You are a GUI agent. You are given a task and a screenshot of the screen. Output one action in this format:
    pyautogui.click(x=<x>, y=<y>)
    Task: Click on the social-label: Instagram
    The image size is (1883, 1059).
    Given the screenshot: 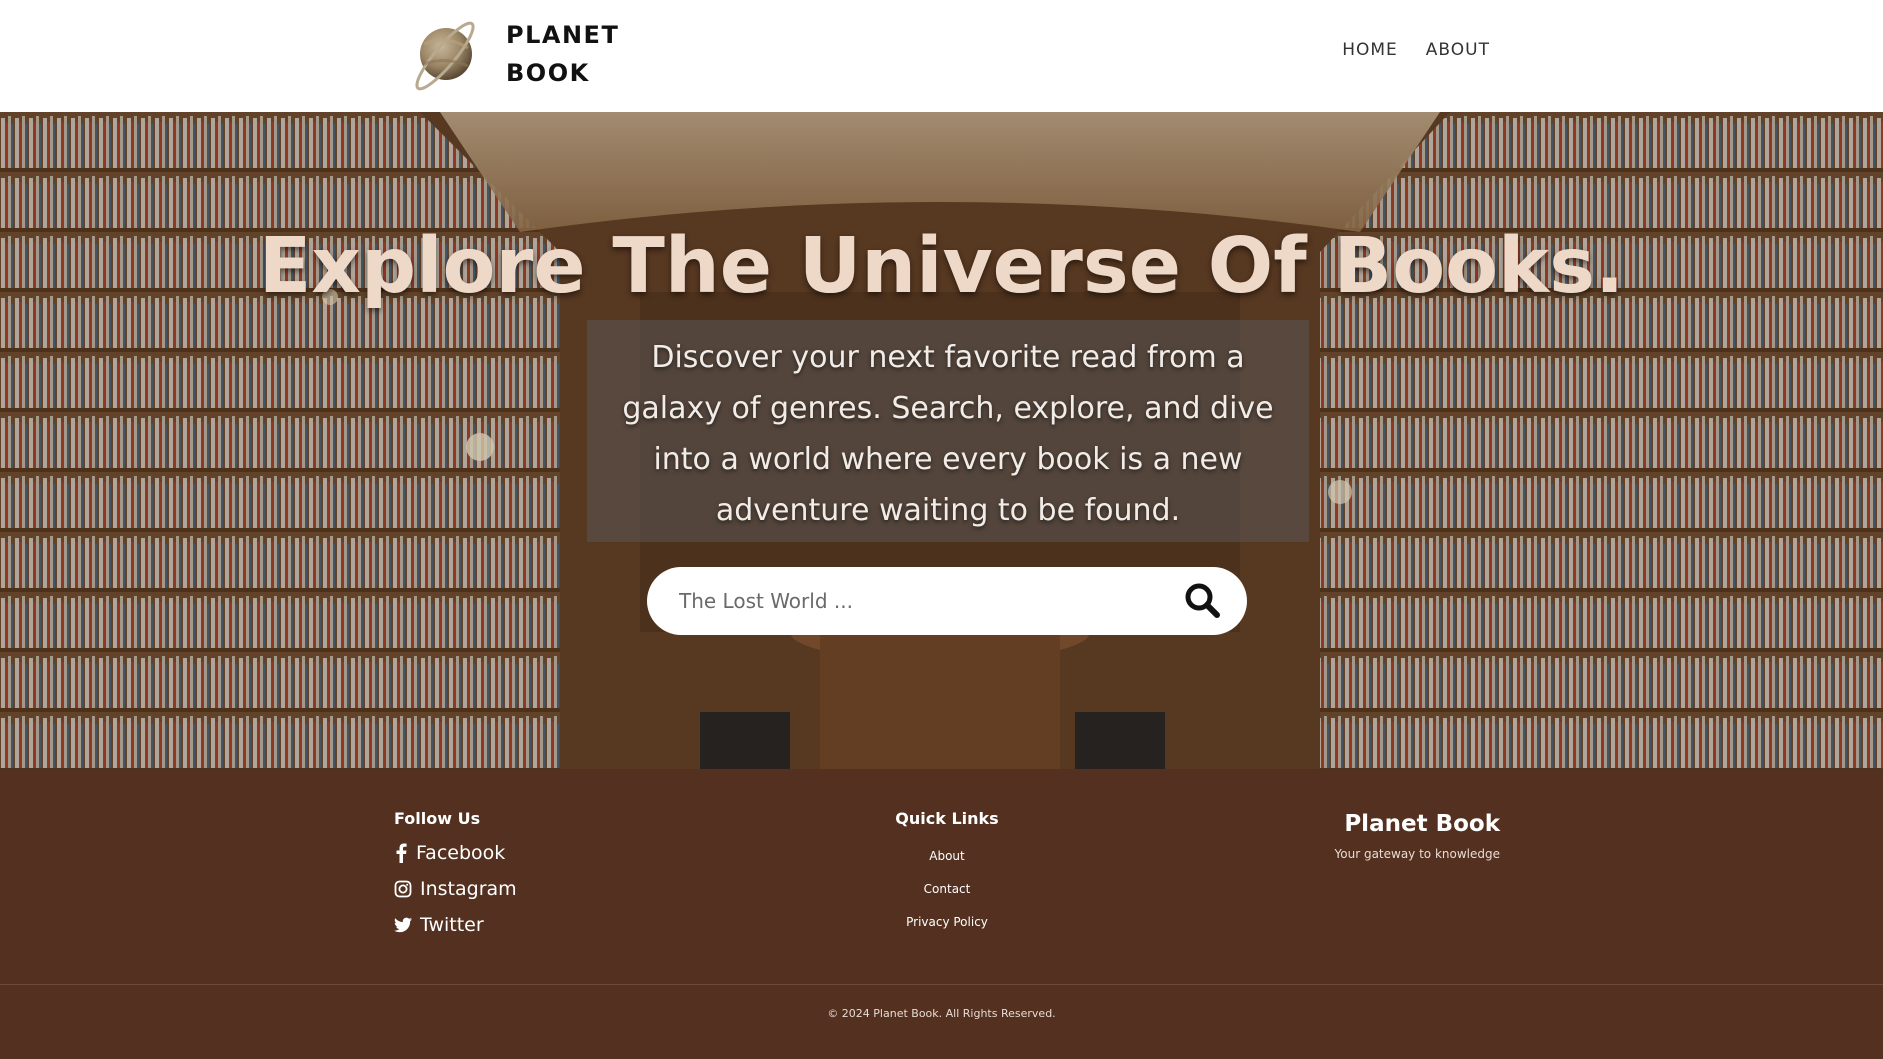 What is the action you would take?
    pyautogui.click(x=468, y=889)
    